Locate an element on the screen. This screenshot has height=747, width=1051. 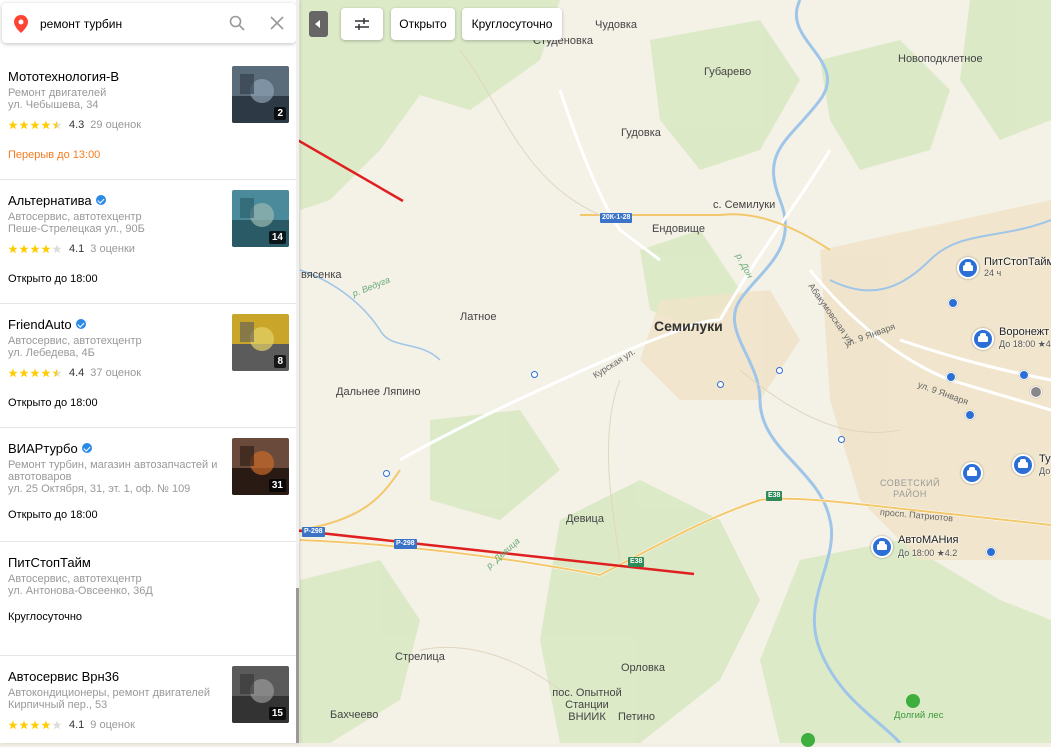
map-label: пос. Опытной Станции ВНИИК is located at coordinates (587, 705).